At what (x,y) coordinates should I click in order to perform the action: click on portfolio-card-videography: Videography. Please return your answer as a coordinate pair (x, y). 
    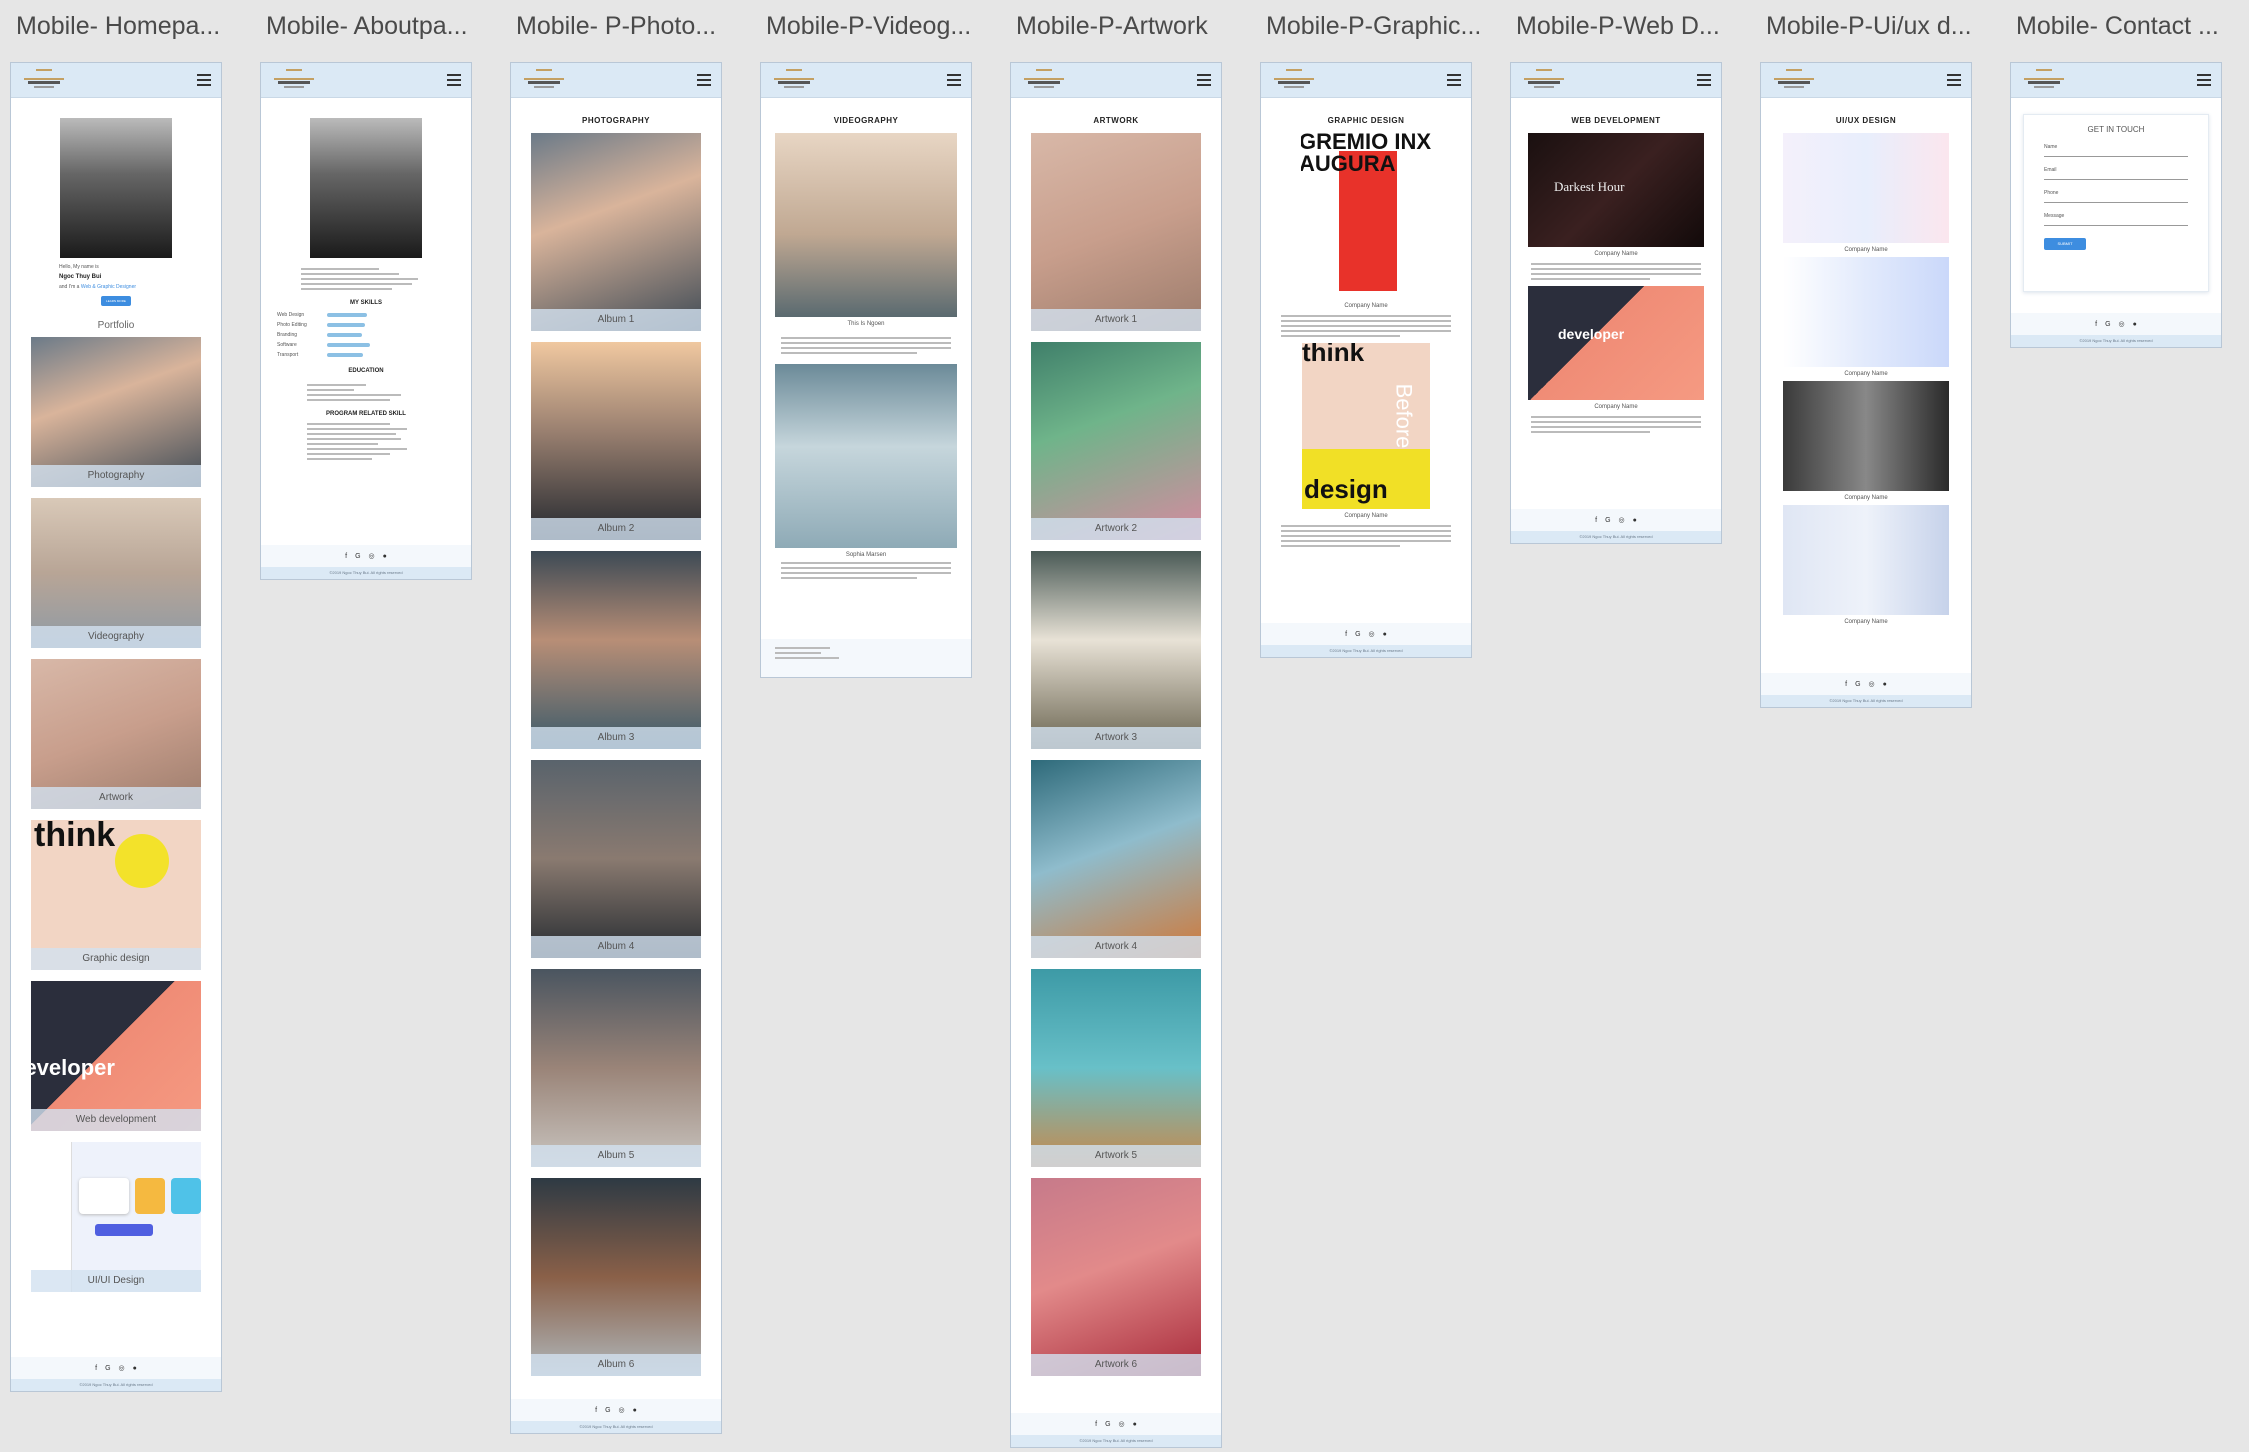
    Looking at the image, I should click on (116, 573).